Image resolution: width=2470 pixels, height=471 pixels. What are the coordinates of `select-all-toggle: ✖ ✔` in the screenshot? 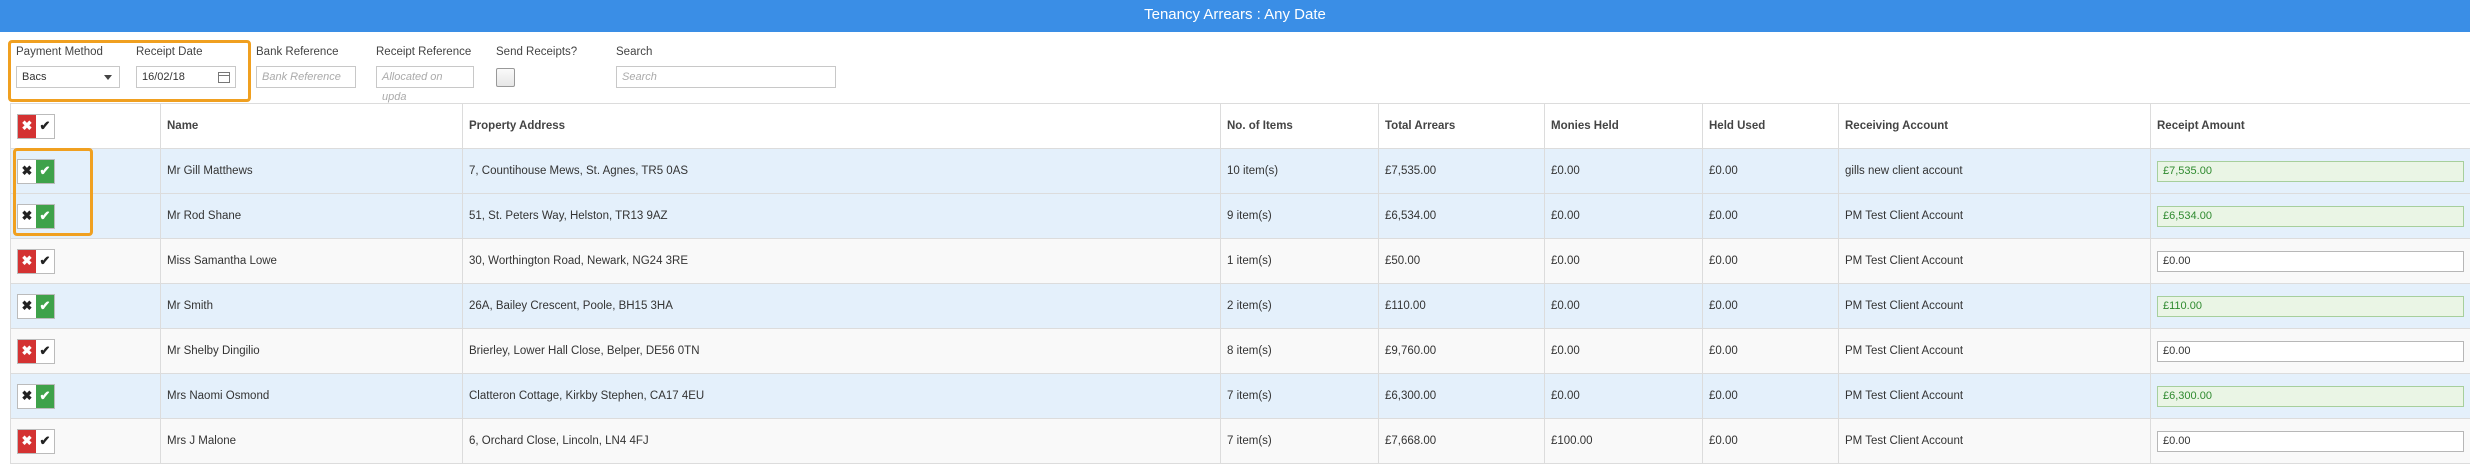 It's located at (36, 126).